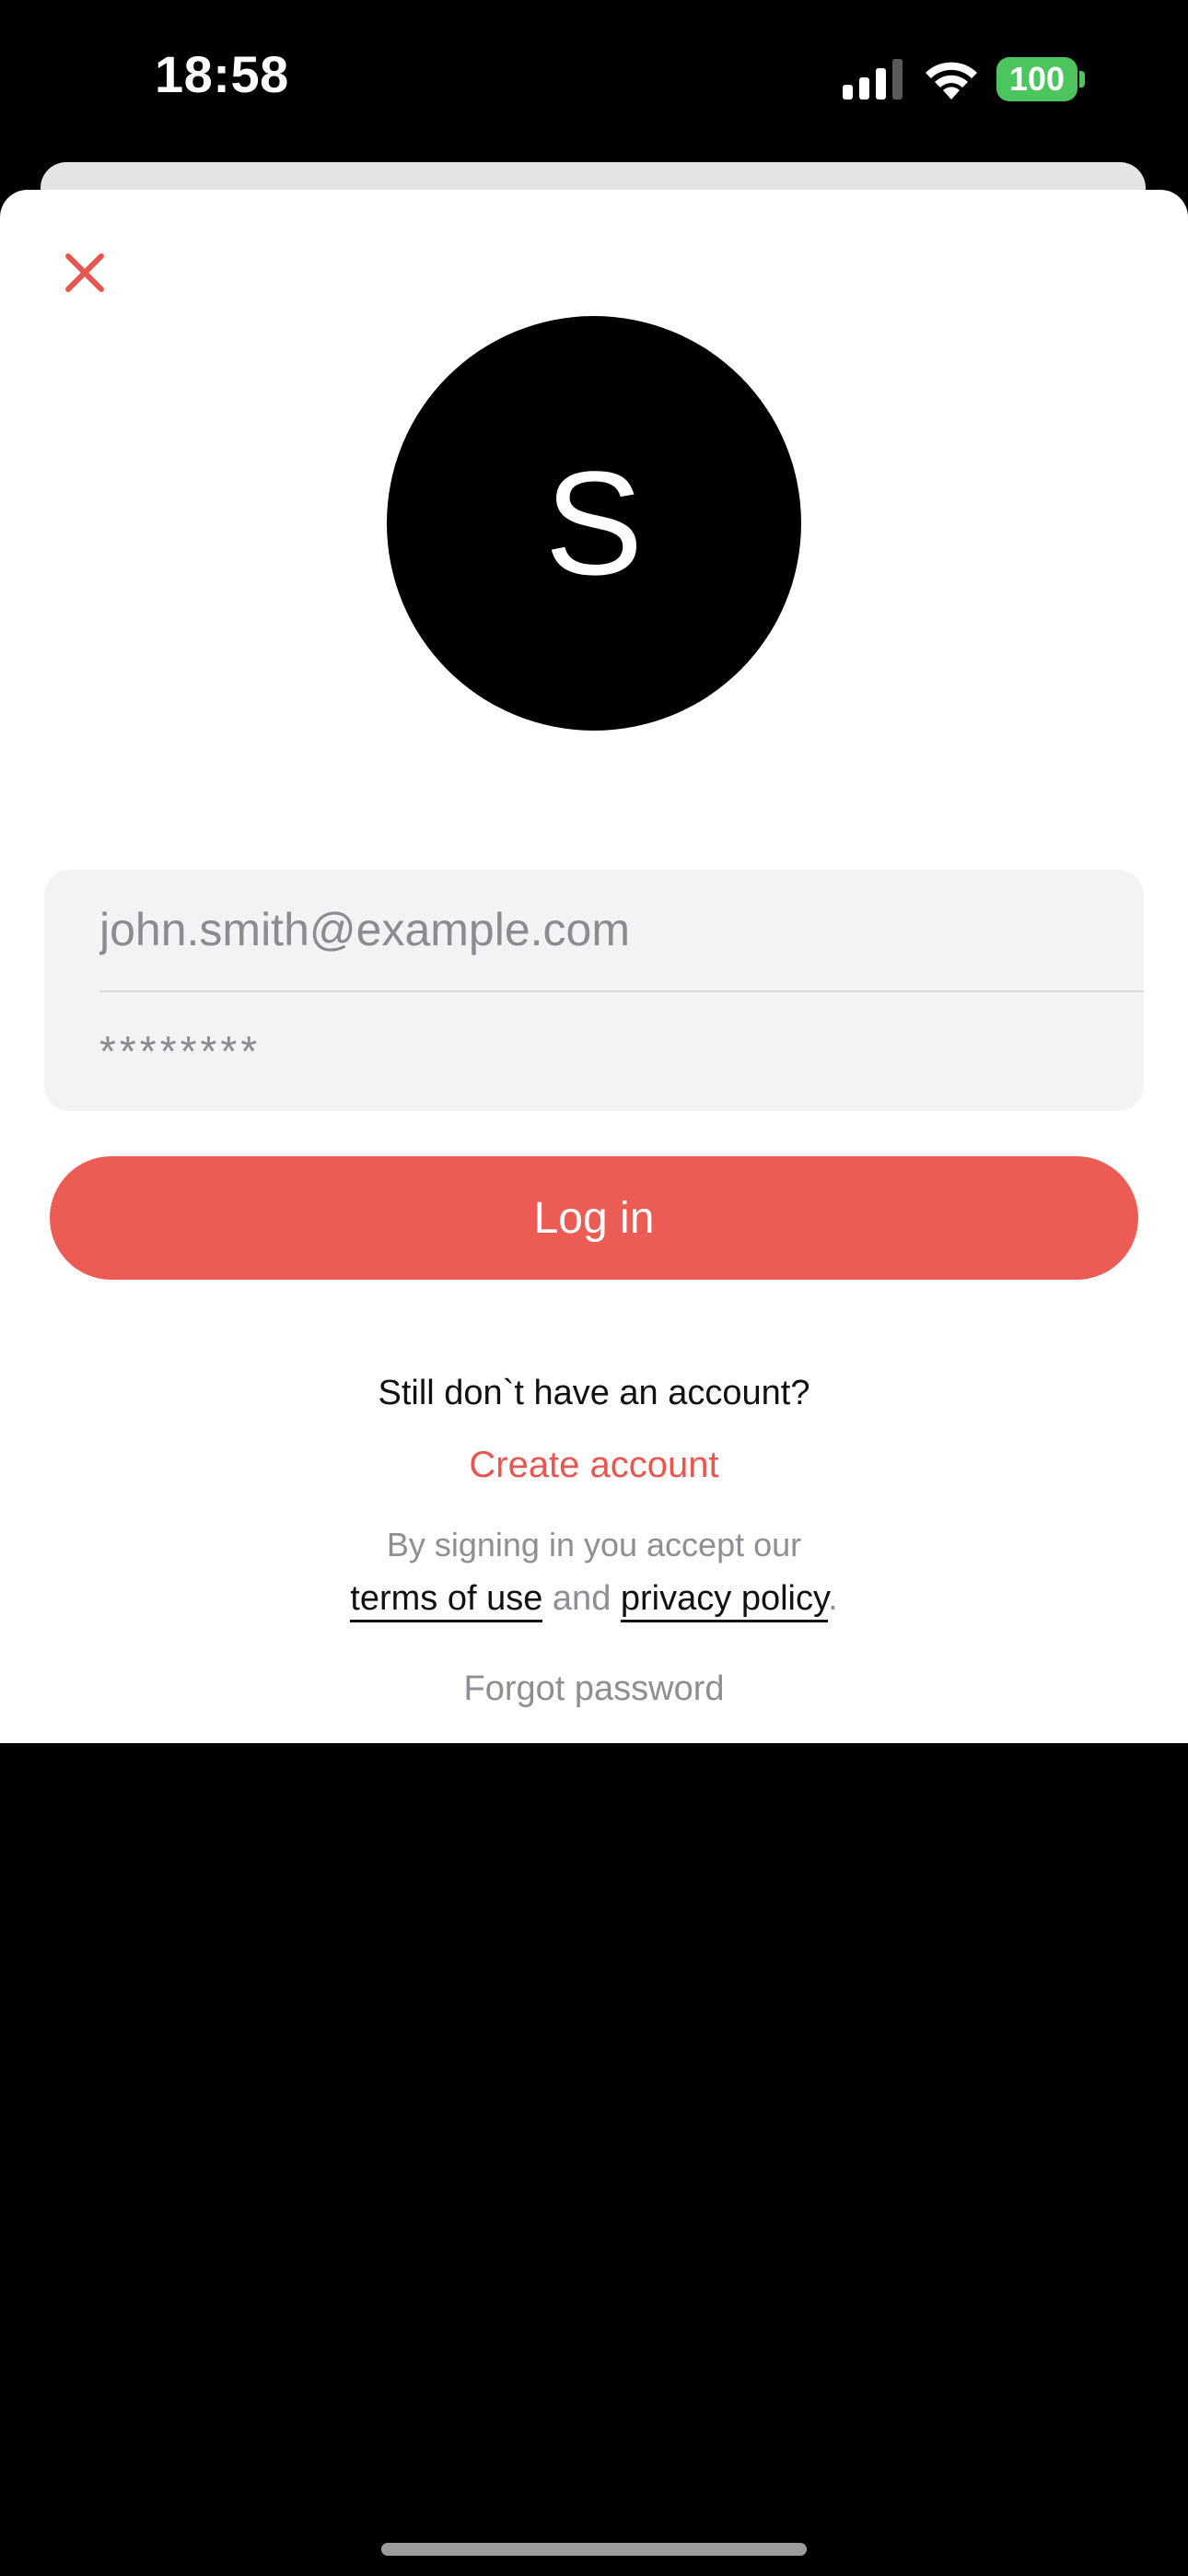  What do you see at coordinates (594, 78) in the screenshot?
I see `status-bar: 18:58 100` at bounding box center [594, 78].